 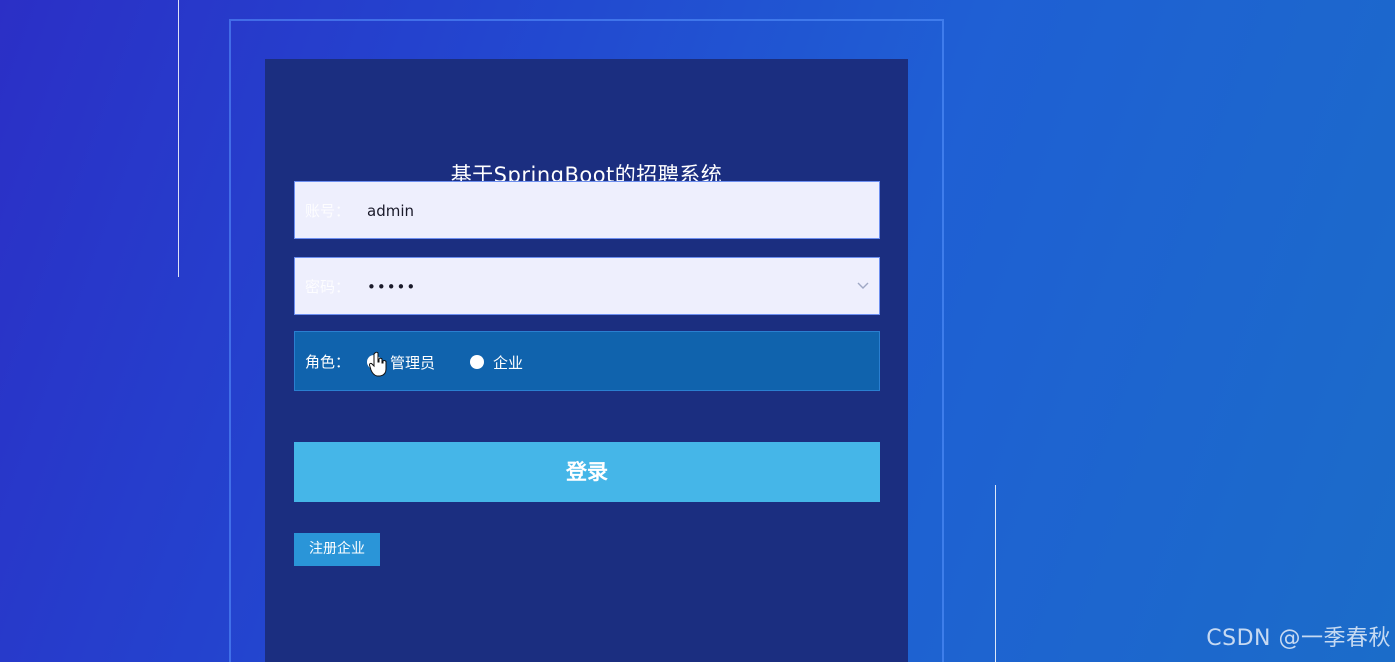 What do you see at coordinates (374, 362) in the screenshot?
I see `radio-admin-icon` at bounding box center [374, 362].